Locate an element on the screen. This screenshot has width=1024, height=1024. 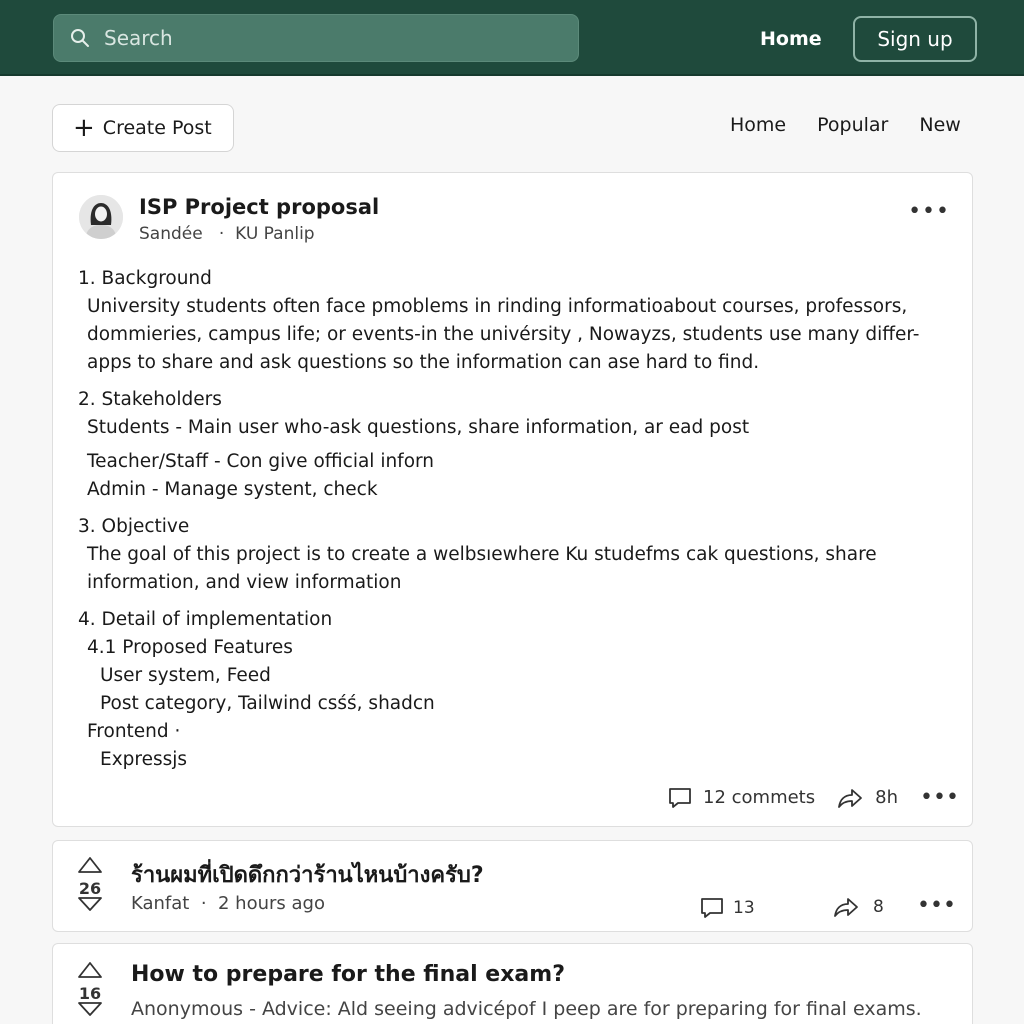
create-post-label: Create Post is located at coordinates (157, 128).